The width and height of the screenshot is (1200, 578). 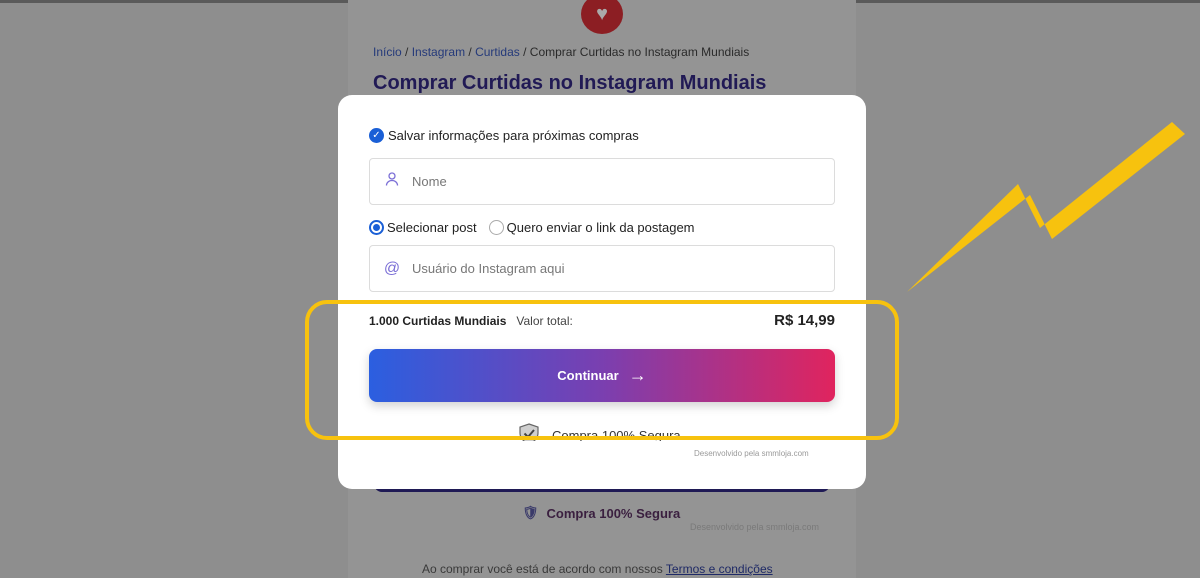 What do you see at coordinates (612, 268) in the screenshot?
I see `instagram-username-input` at bounding box center [612, 268].